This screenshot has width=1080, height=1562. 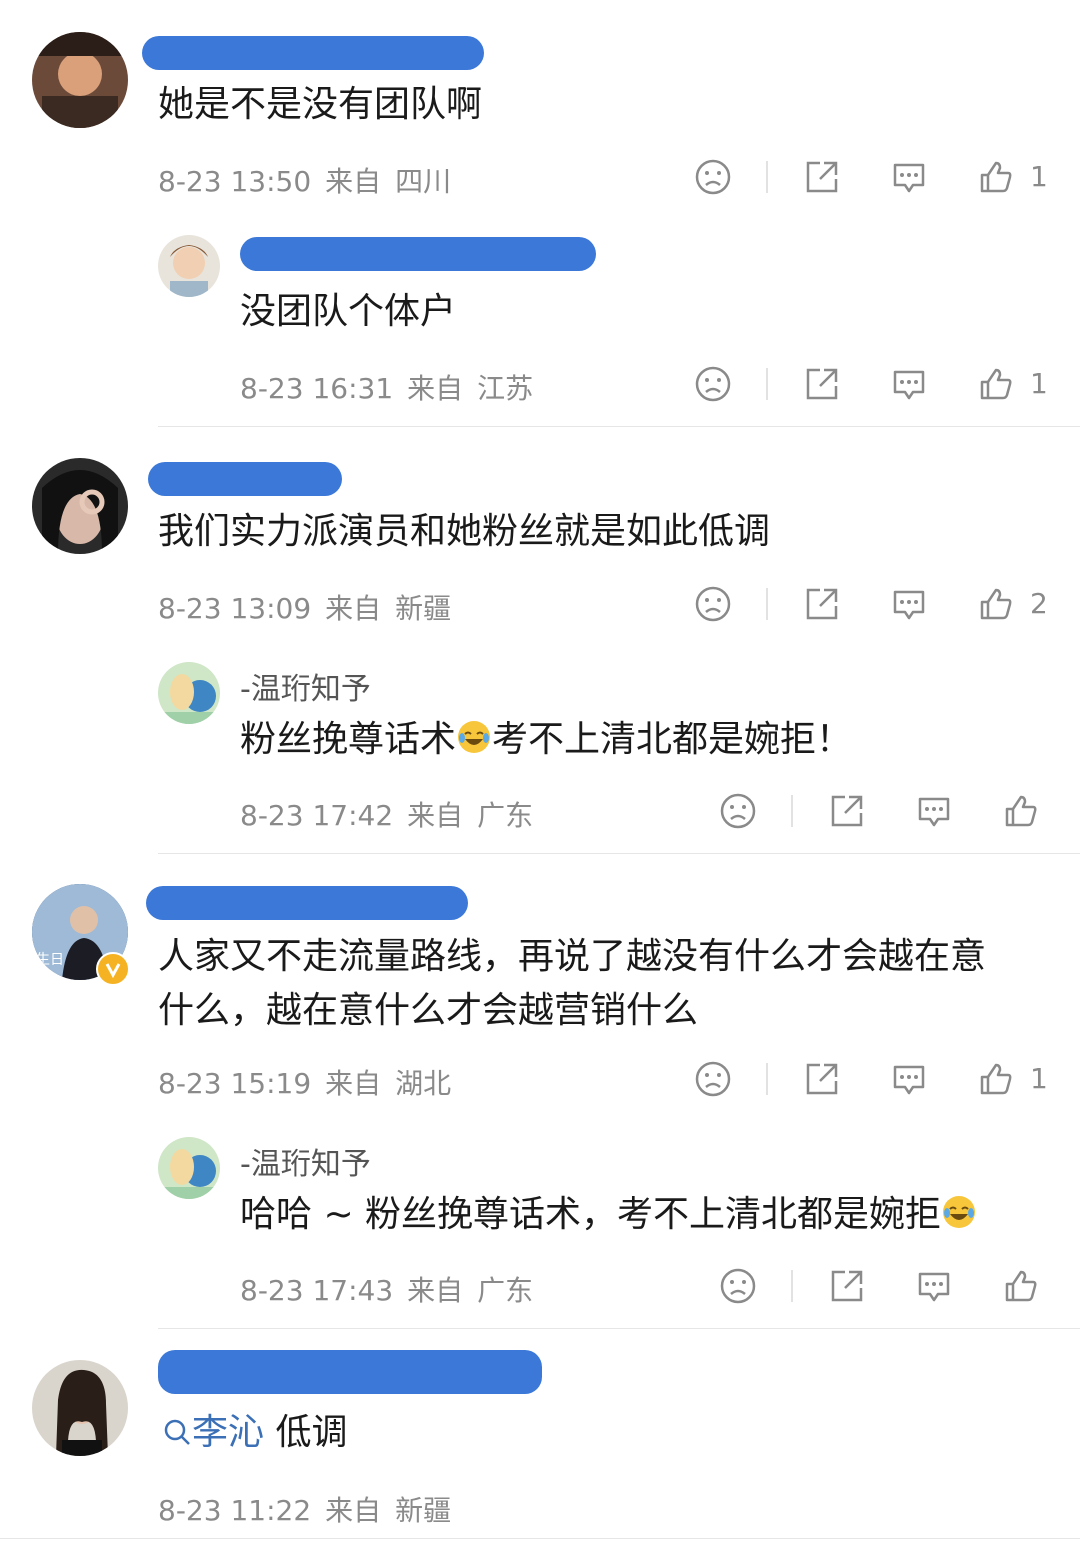 I want to click on timestamp: 8-23 17:42, so click(x=317, y=815).